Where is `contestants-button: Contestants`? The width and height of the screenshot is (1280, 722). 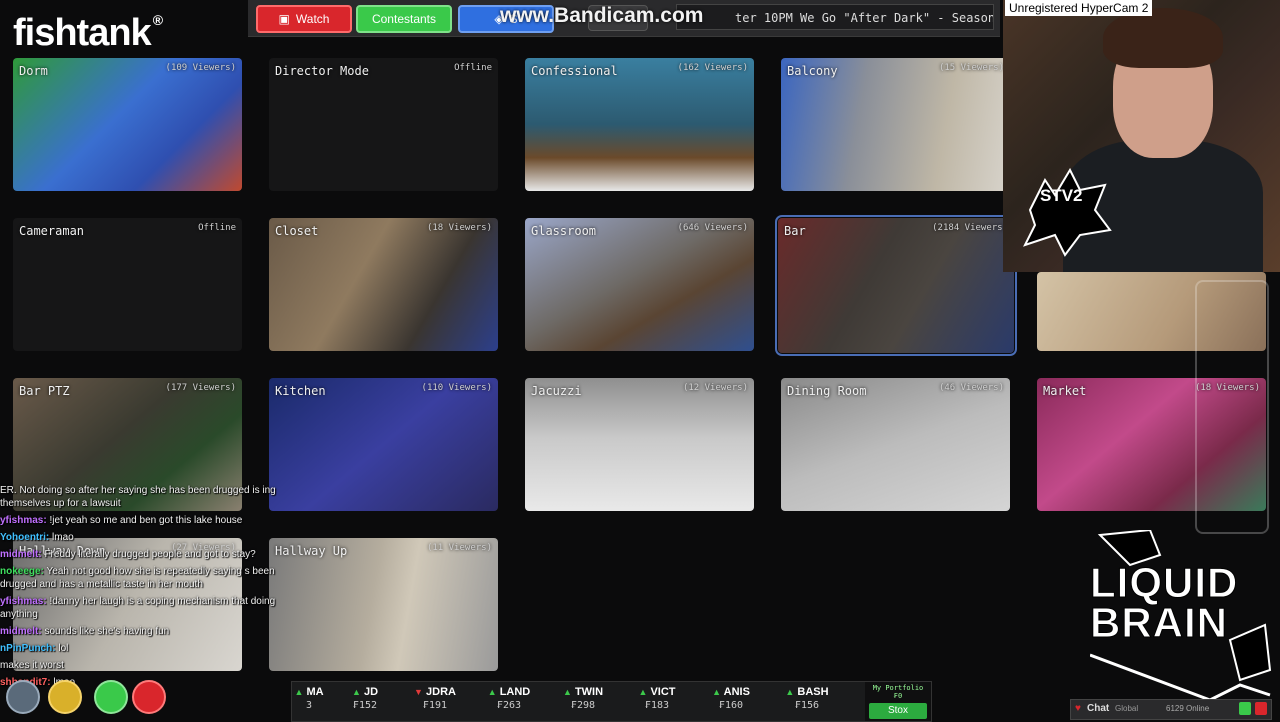 contestants-button: Contestants is located at coordinates (404, 19).